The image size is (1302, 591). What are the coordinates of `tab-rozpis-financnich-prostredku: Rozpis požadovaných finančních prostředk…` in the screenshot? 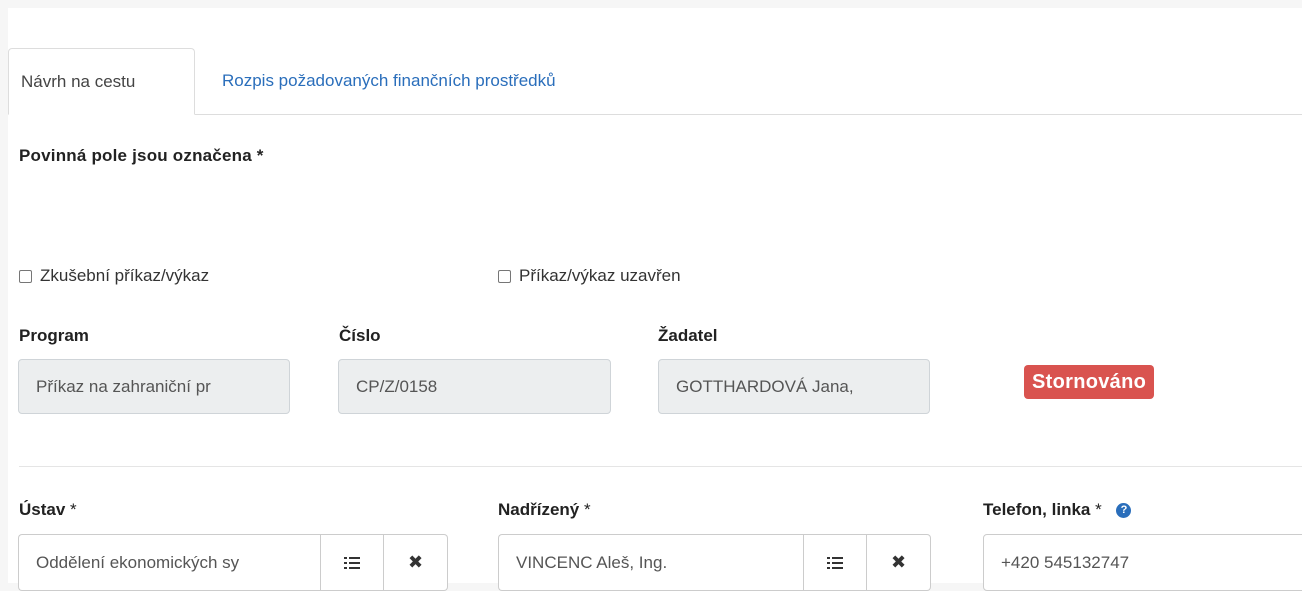 It's located at (389, 81).